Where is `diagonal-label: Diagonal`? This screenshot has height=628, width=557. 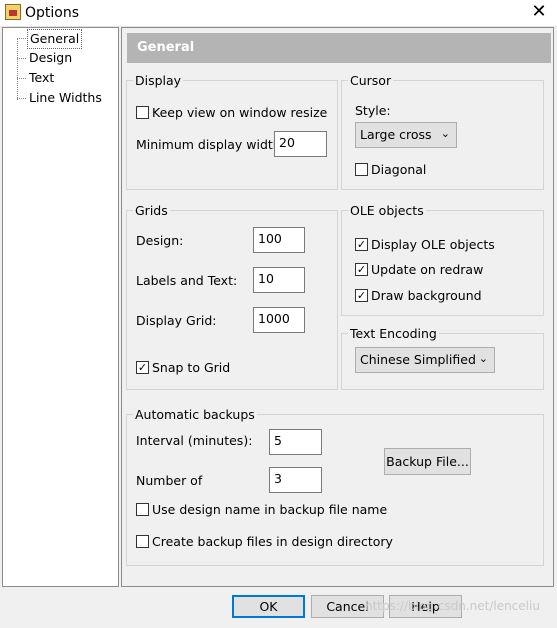
diagonal-label: Diagonal is located at coordinates (399, 169).